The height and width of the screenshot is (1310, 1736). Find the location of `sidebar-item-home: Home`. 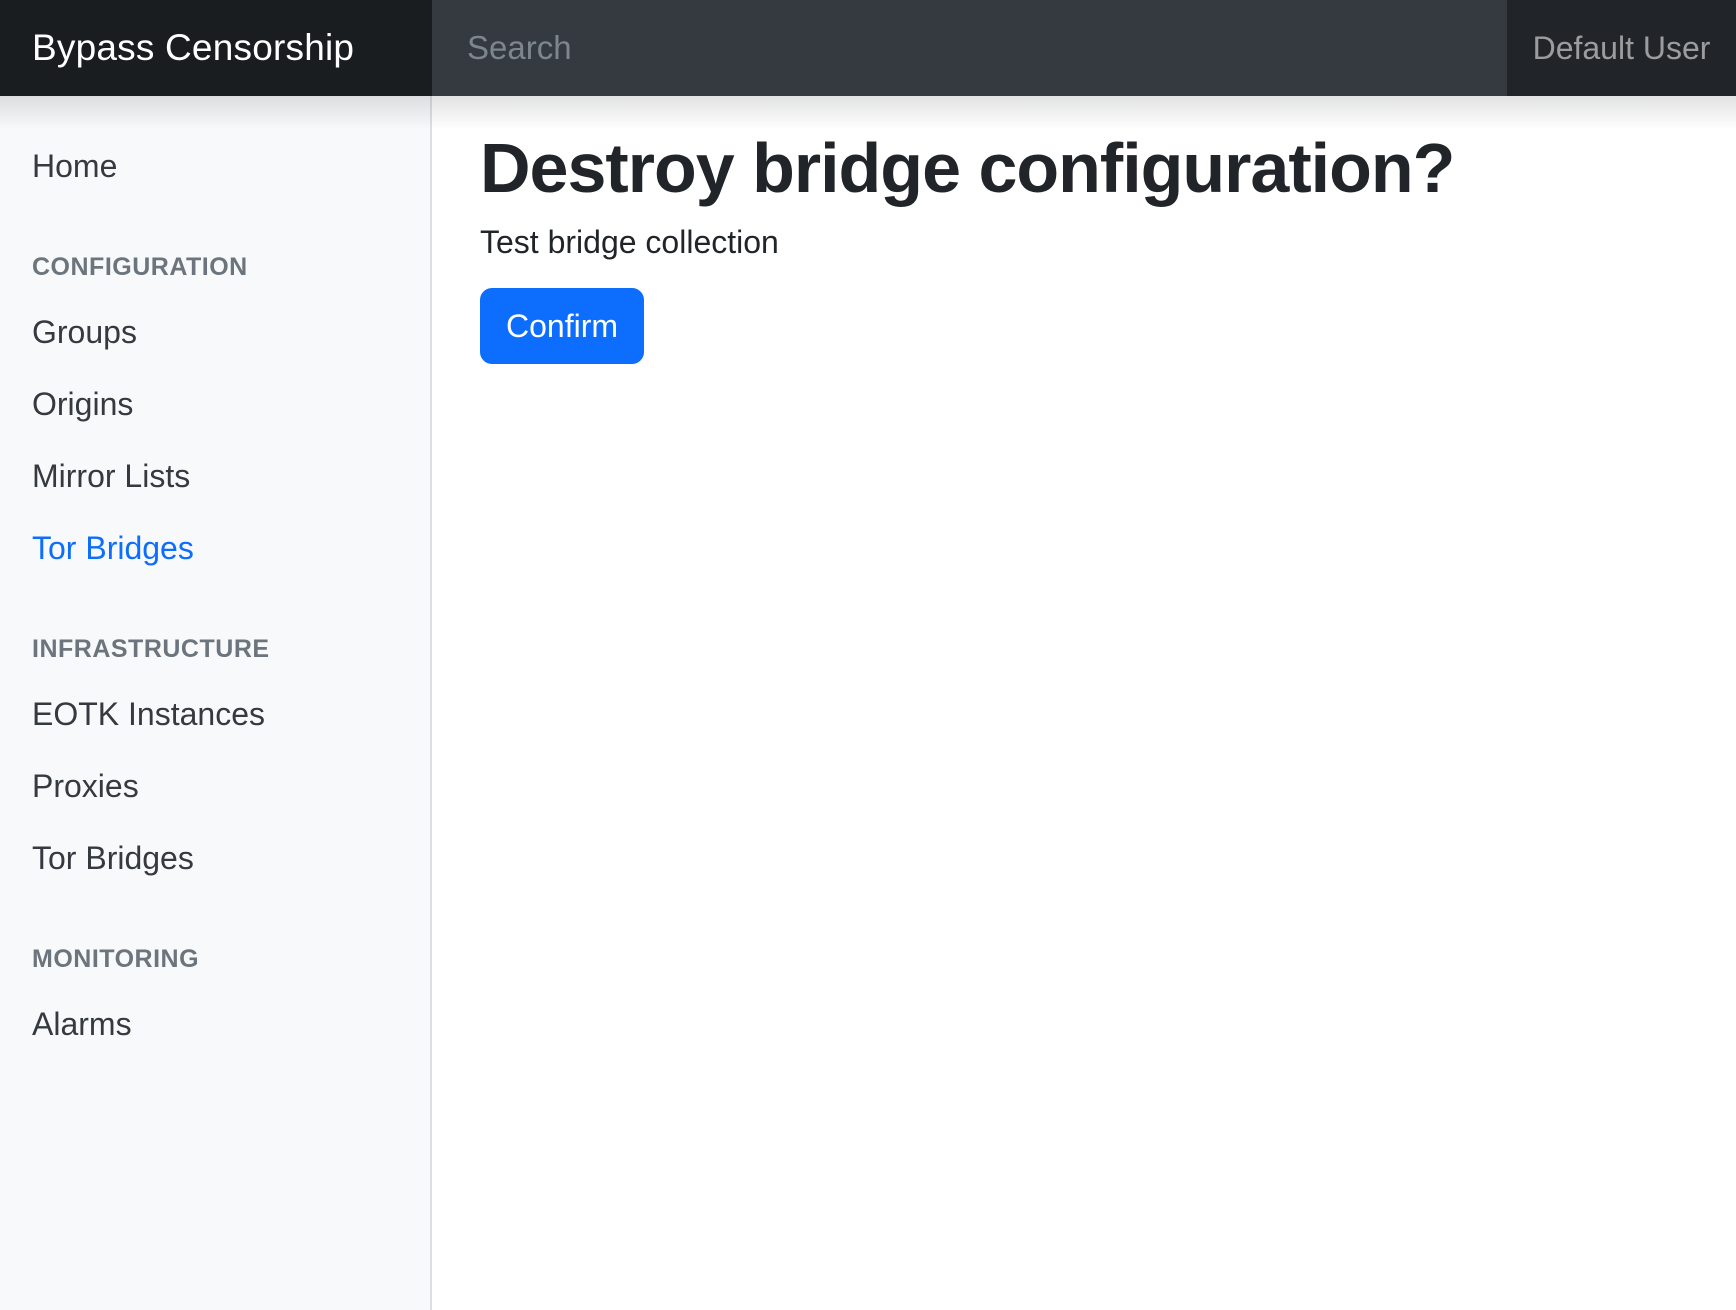

sidebar-item-home: Home is located at coordinates (215, 166).